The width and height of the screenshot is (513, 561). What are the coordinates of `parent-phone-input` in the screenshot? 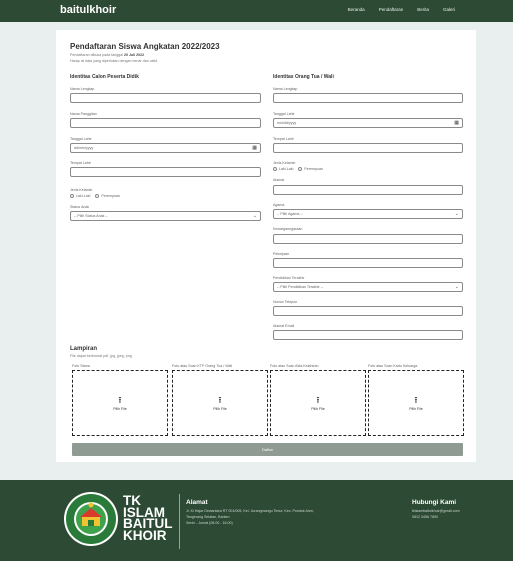 It's located at (368, 311).